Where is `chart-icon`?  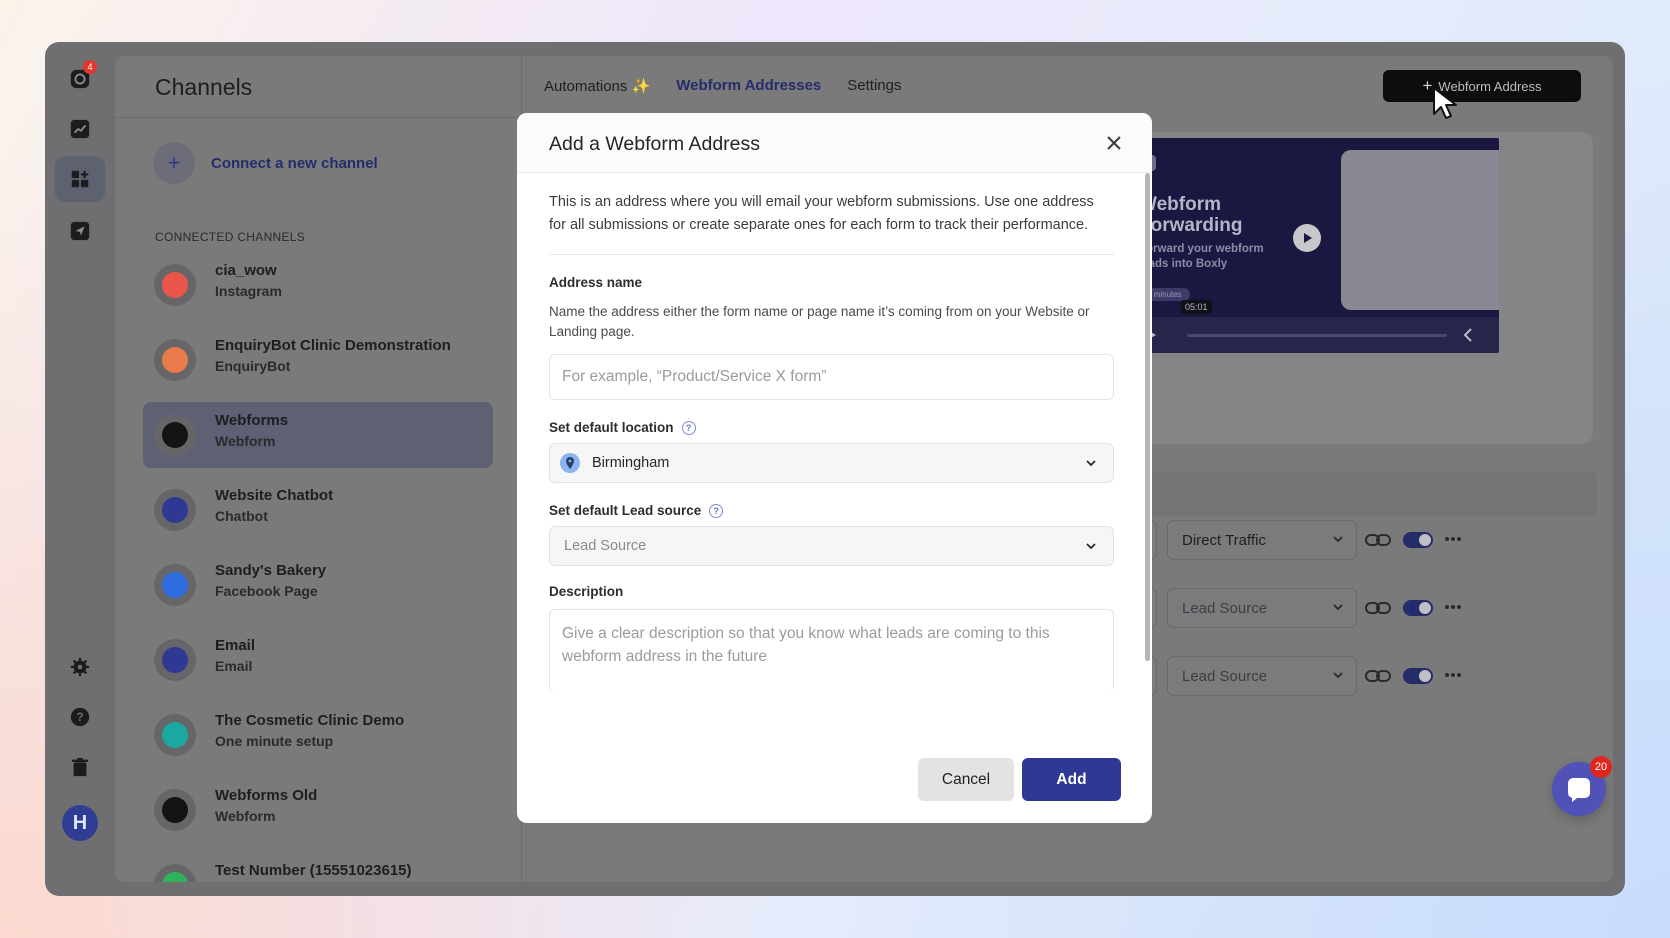 chart-icon is located at coordinates (80, 129).